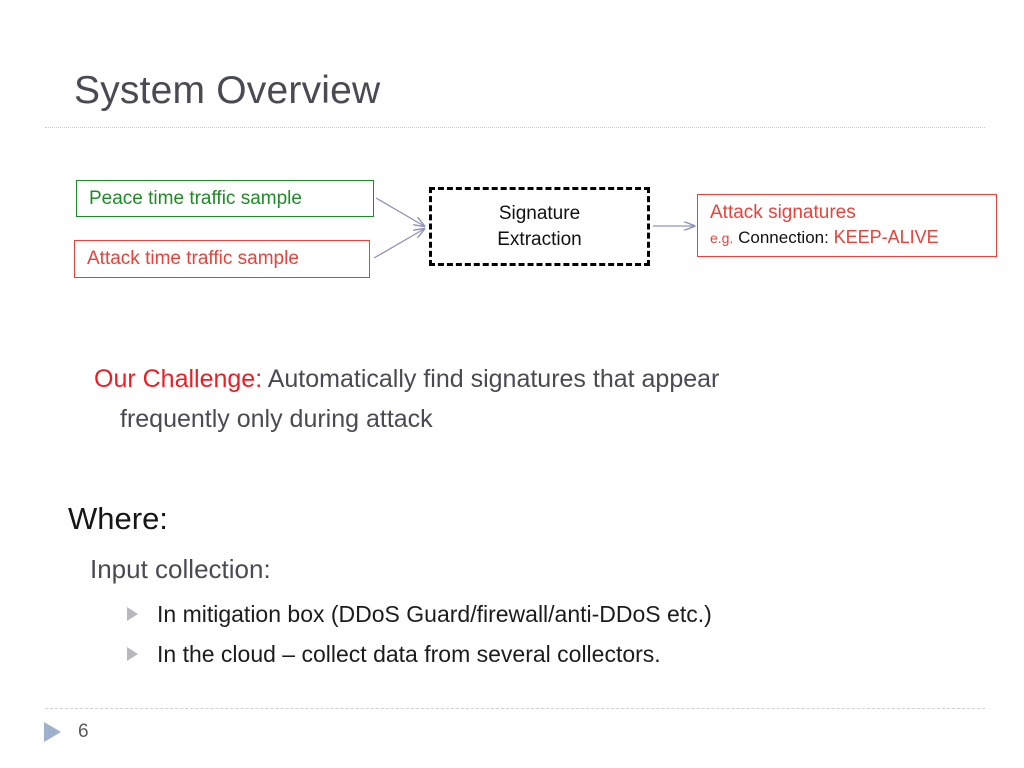 This screenshot has width=1024, height=768. I want to click on arrow-attack-to-extraction, so click(398, 244).